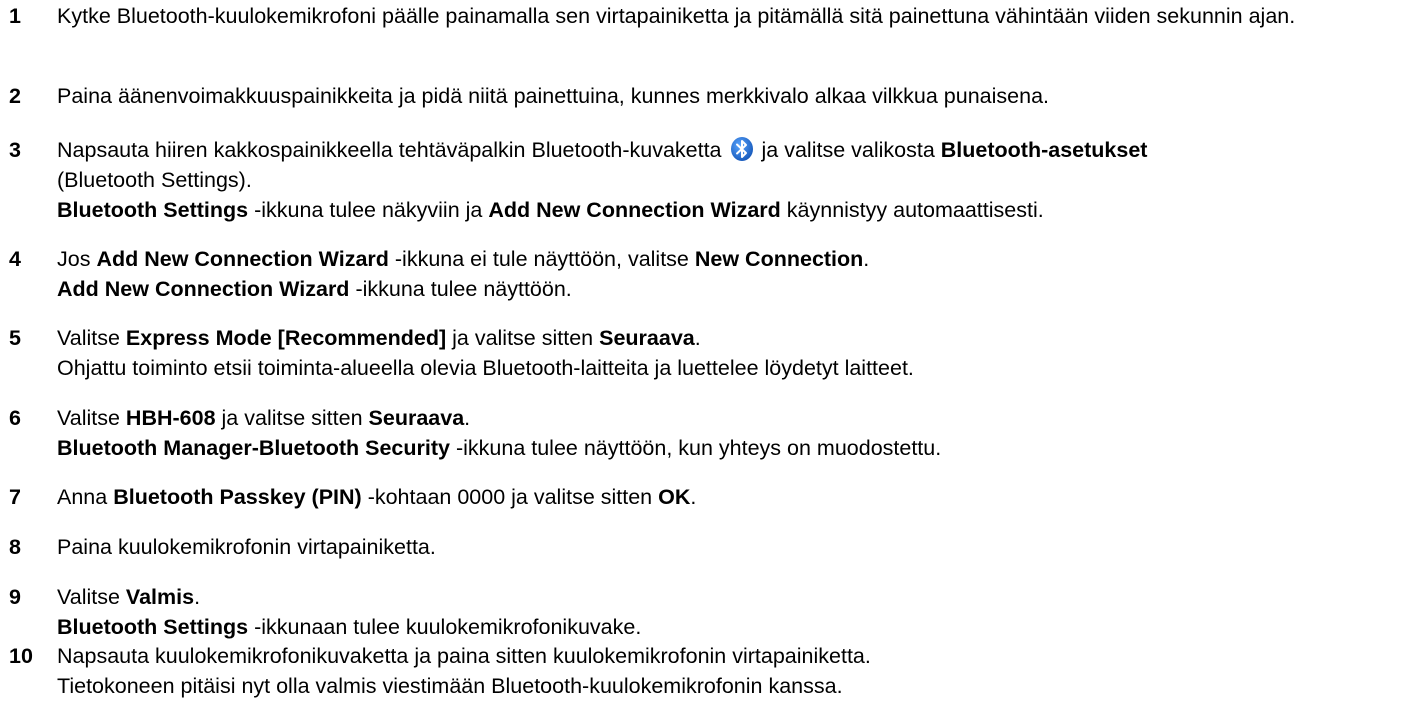 This screenshot has width=1419, height=701. I want to click on step-3-text-b: ja valitse valikosta, so click(848, 150).